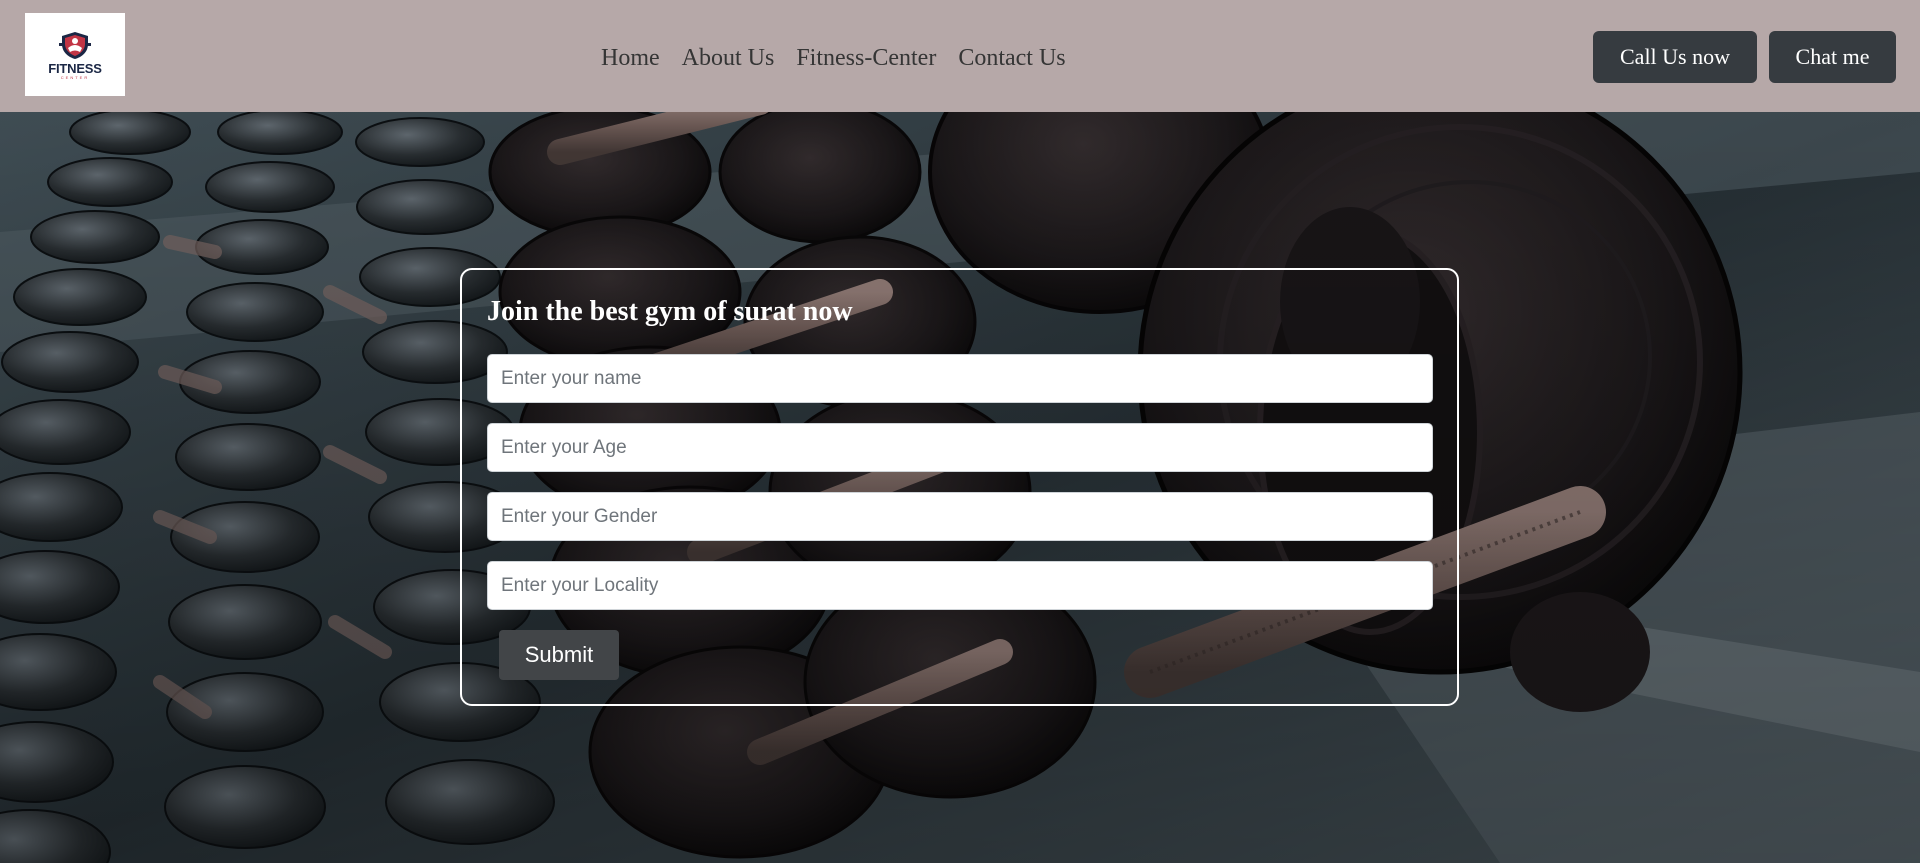  I want to click on nav-home-link: Home, so click(630, 58).